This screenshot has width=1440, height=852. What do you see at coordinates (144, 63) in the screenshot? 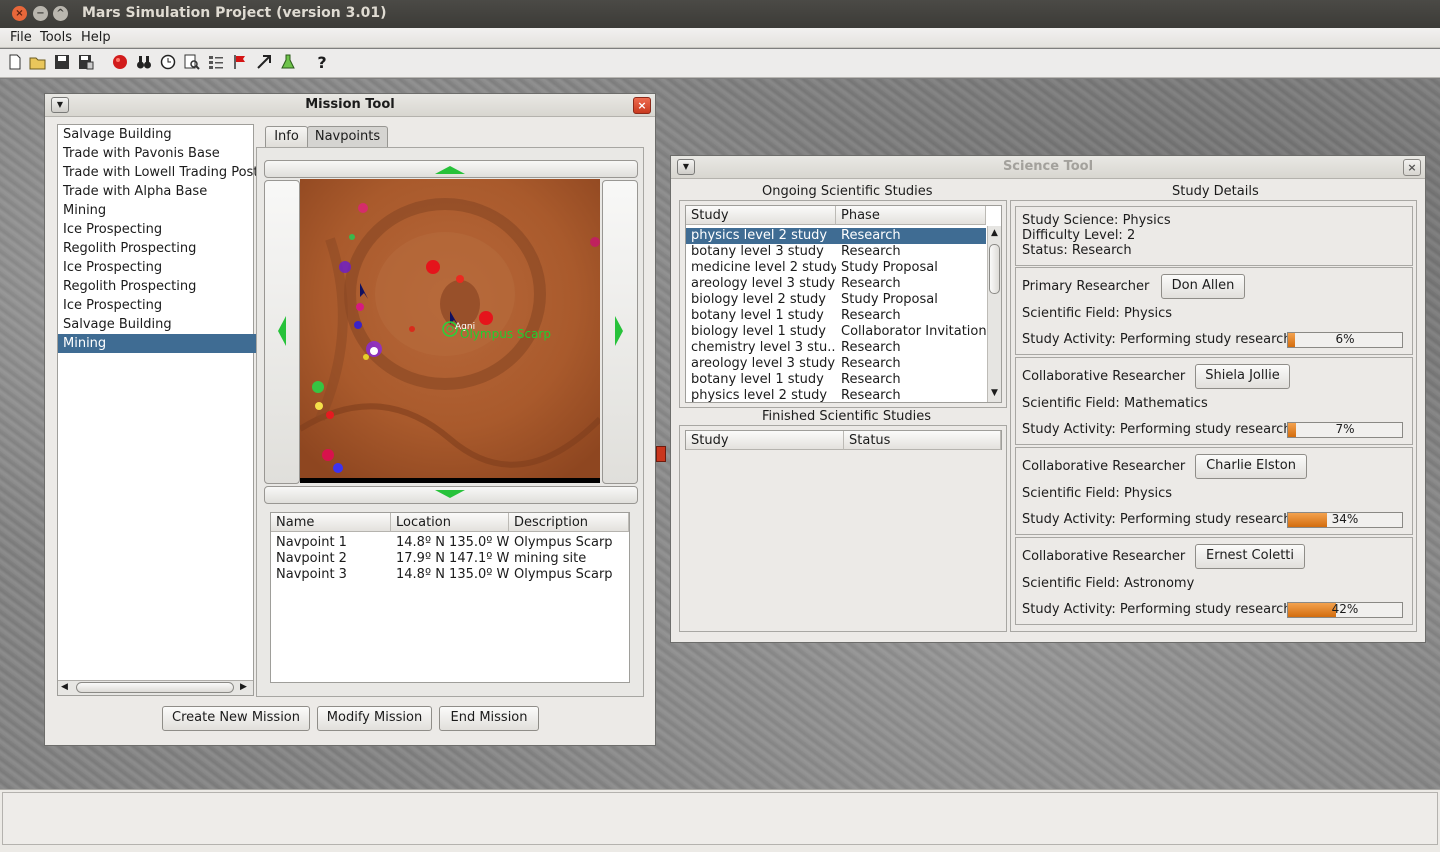
I see `binoculars-icon` at bounding box center [144, 63].